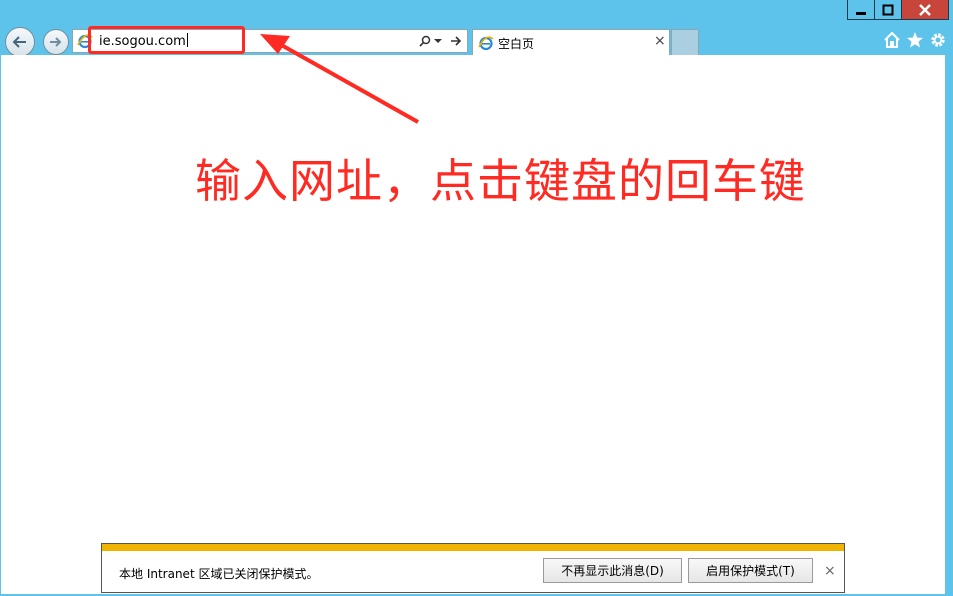 The width and height of the screenshot is (953, 596). Describe the element at coordinates (438, 41) in the screenshot. I see `dropdown-icon` at that location.